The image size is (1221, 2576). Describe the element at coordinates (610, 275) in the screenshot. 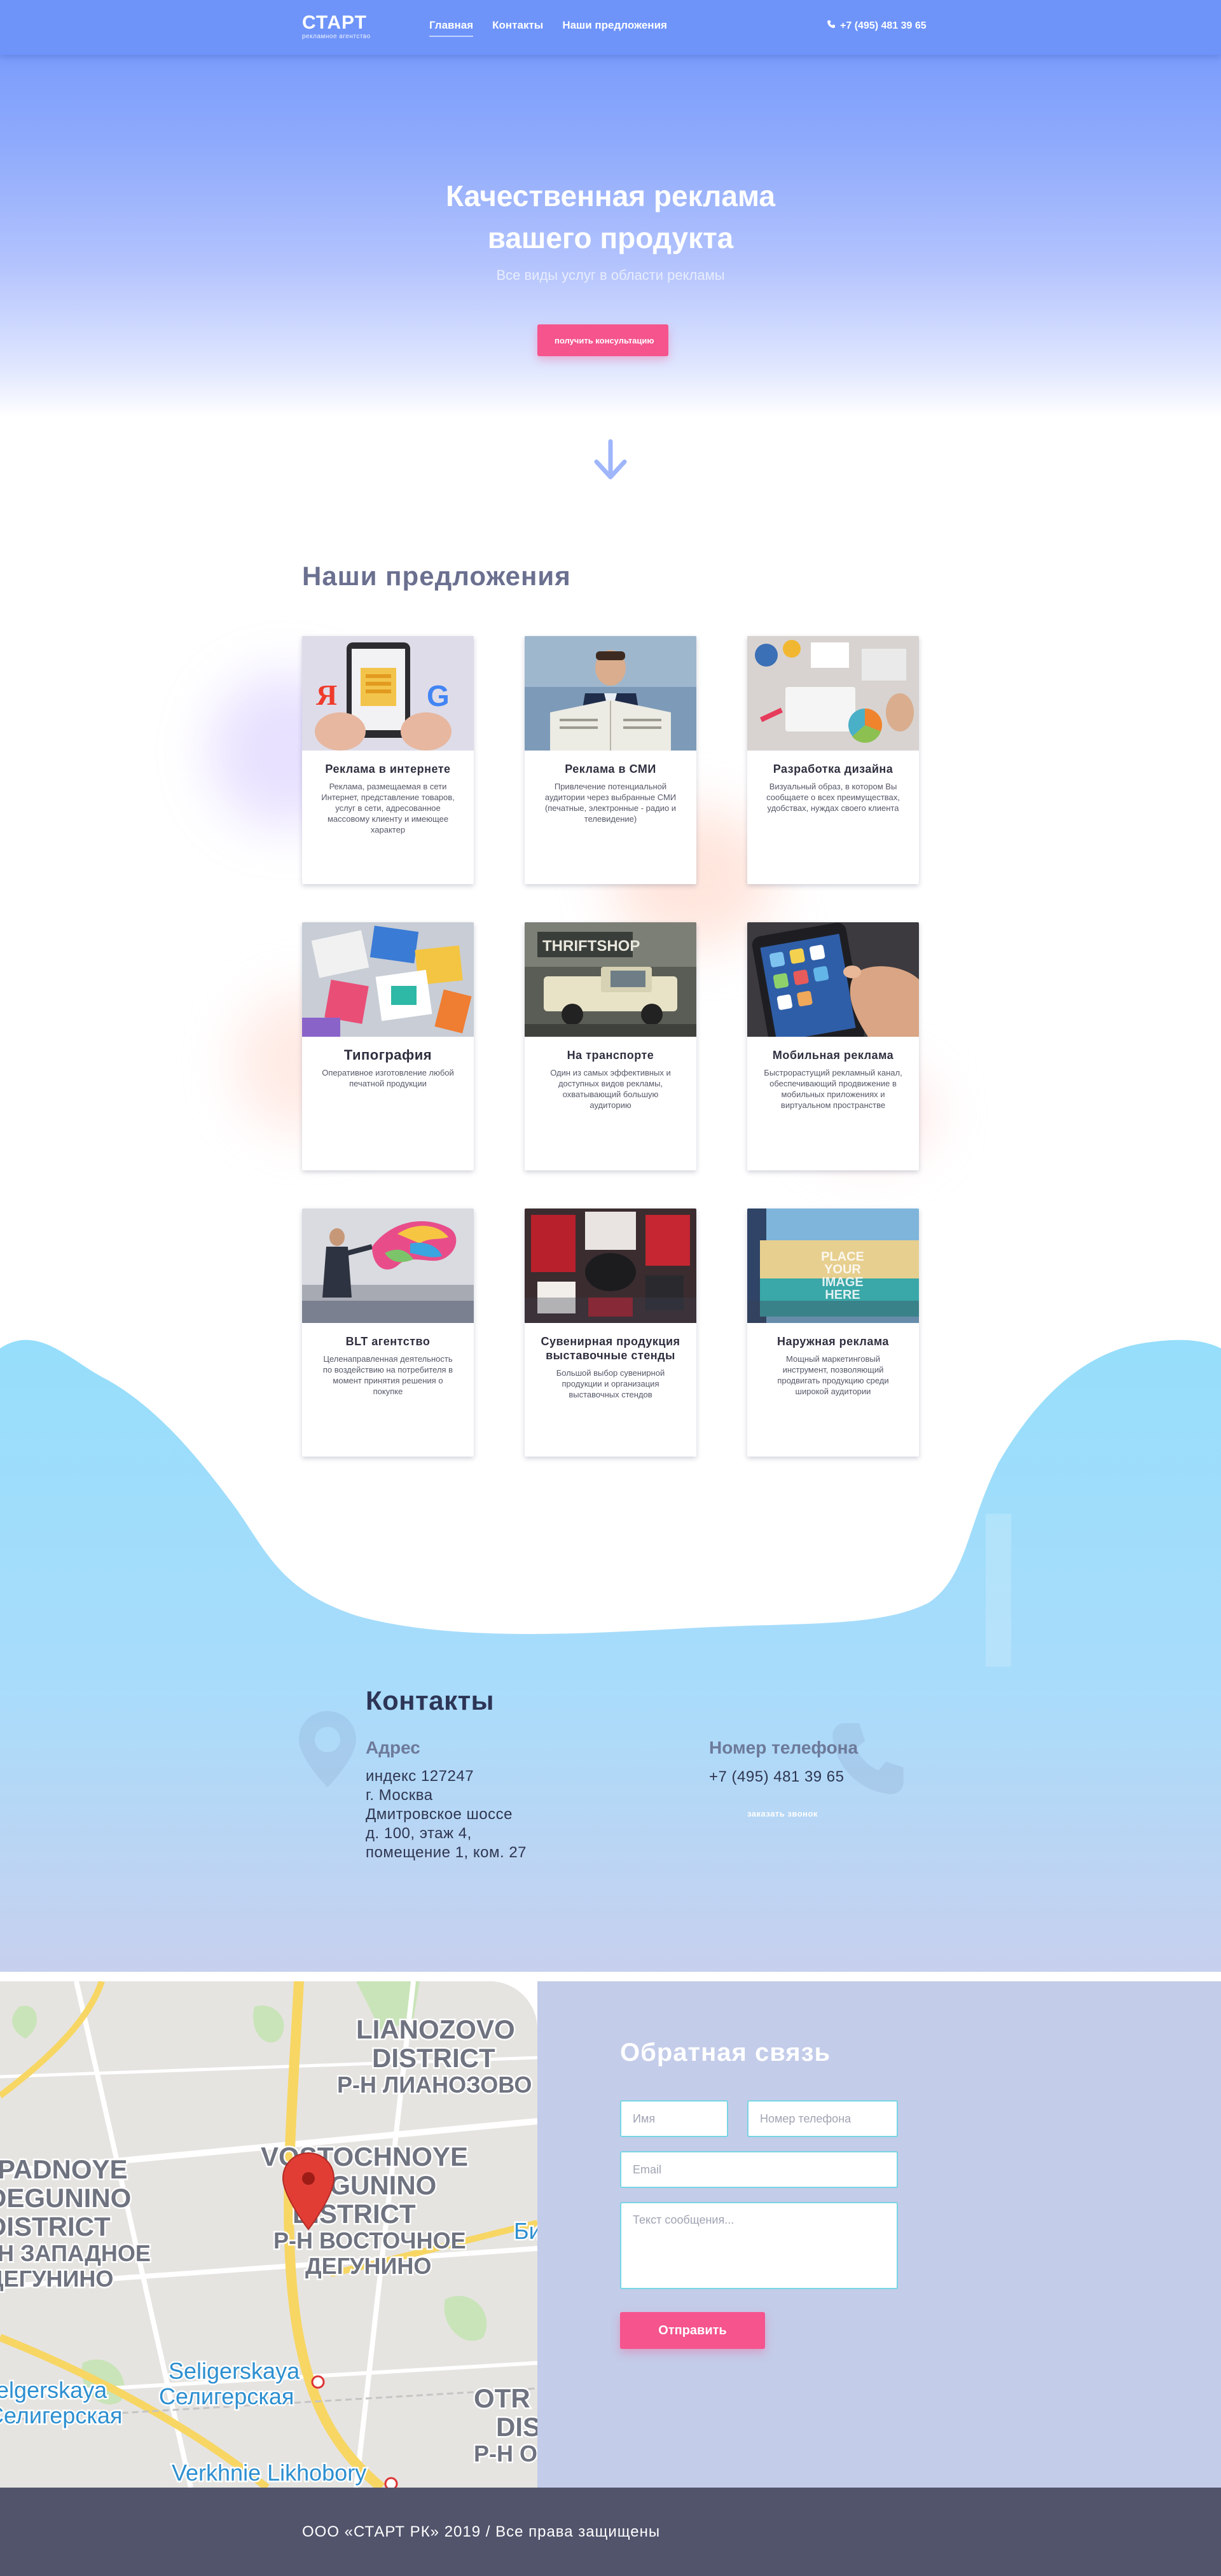

I see `hero-subtitle: Все виды услуг в области рекламы` at that location.